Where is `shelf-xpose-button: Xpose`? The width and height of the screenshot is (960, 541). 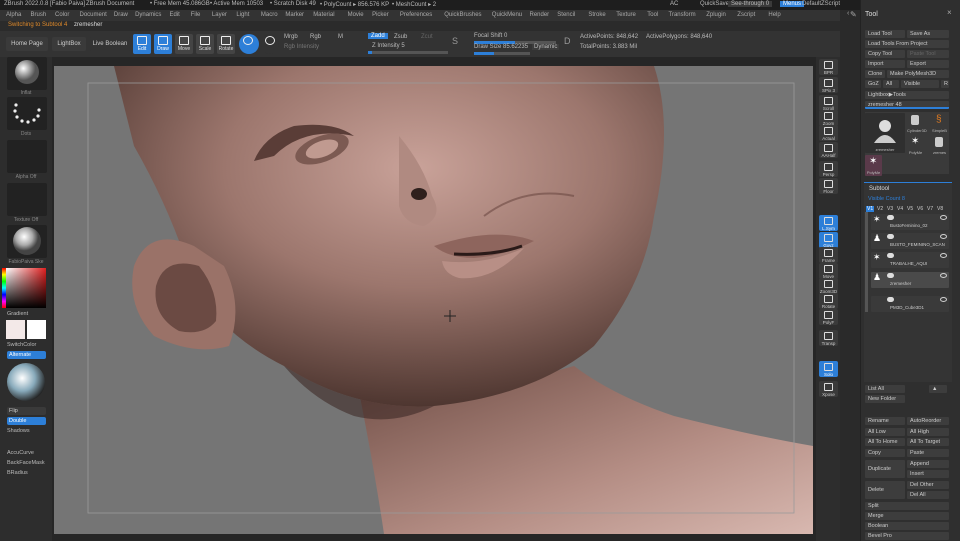
shelf-xpose-button: Xpose is located at coordinates (828, 389).